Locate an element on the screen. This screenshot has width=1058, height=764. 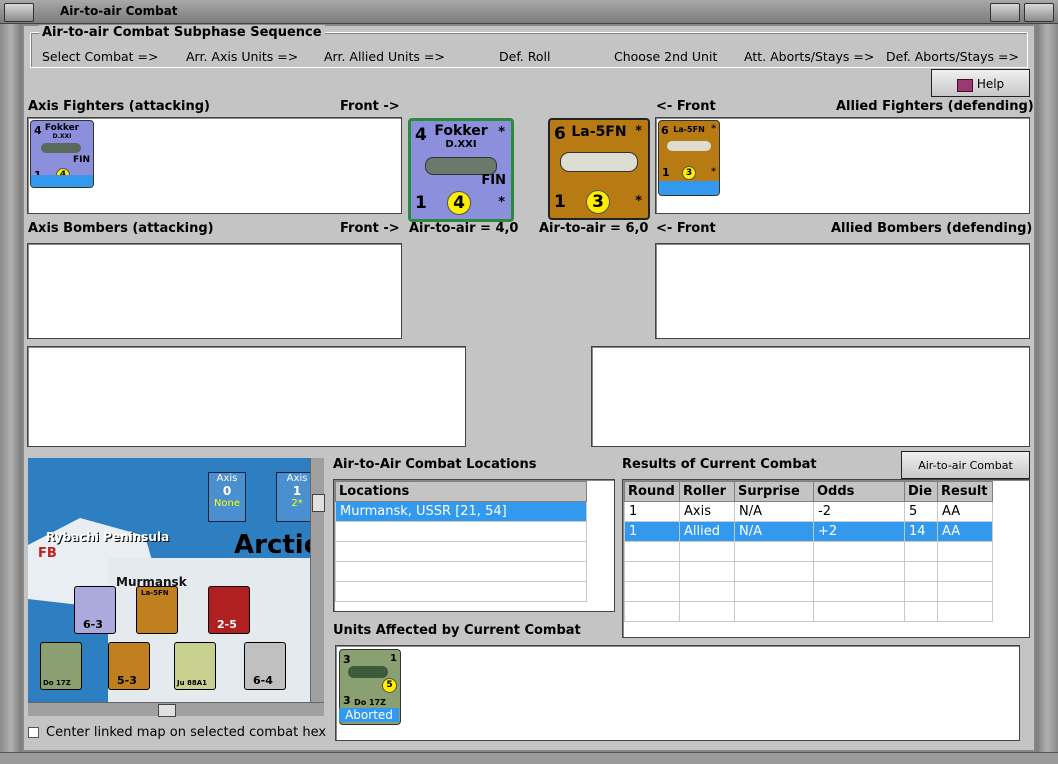
aborted-status: Aborted is located at coordinates (369, 715).